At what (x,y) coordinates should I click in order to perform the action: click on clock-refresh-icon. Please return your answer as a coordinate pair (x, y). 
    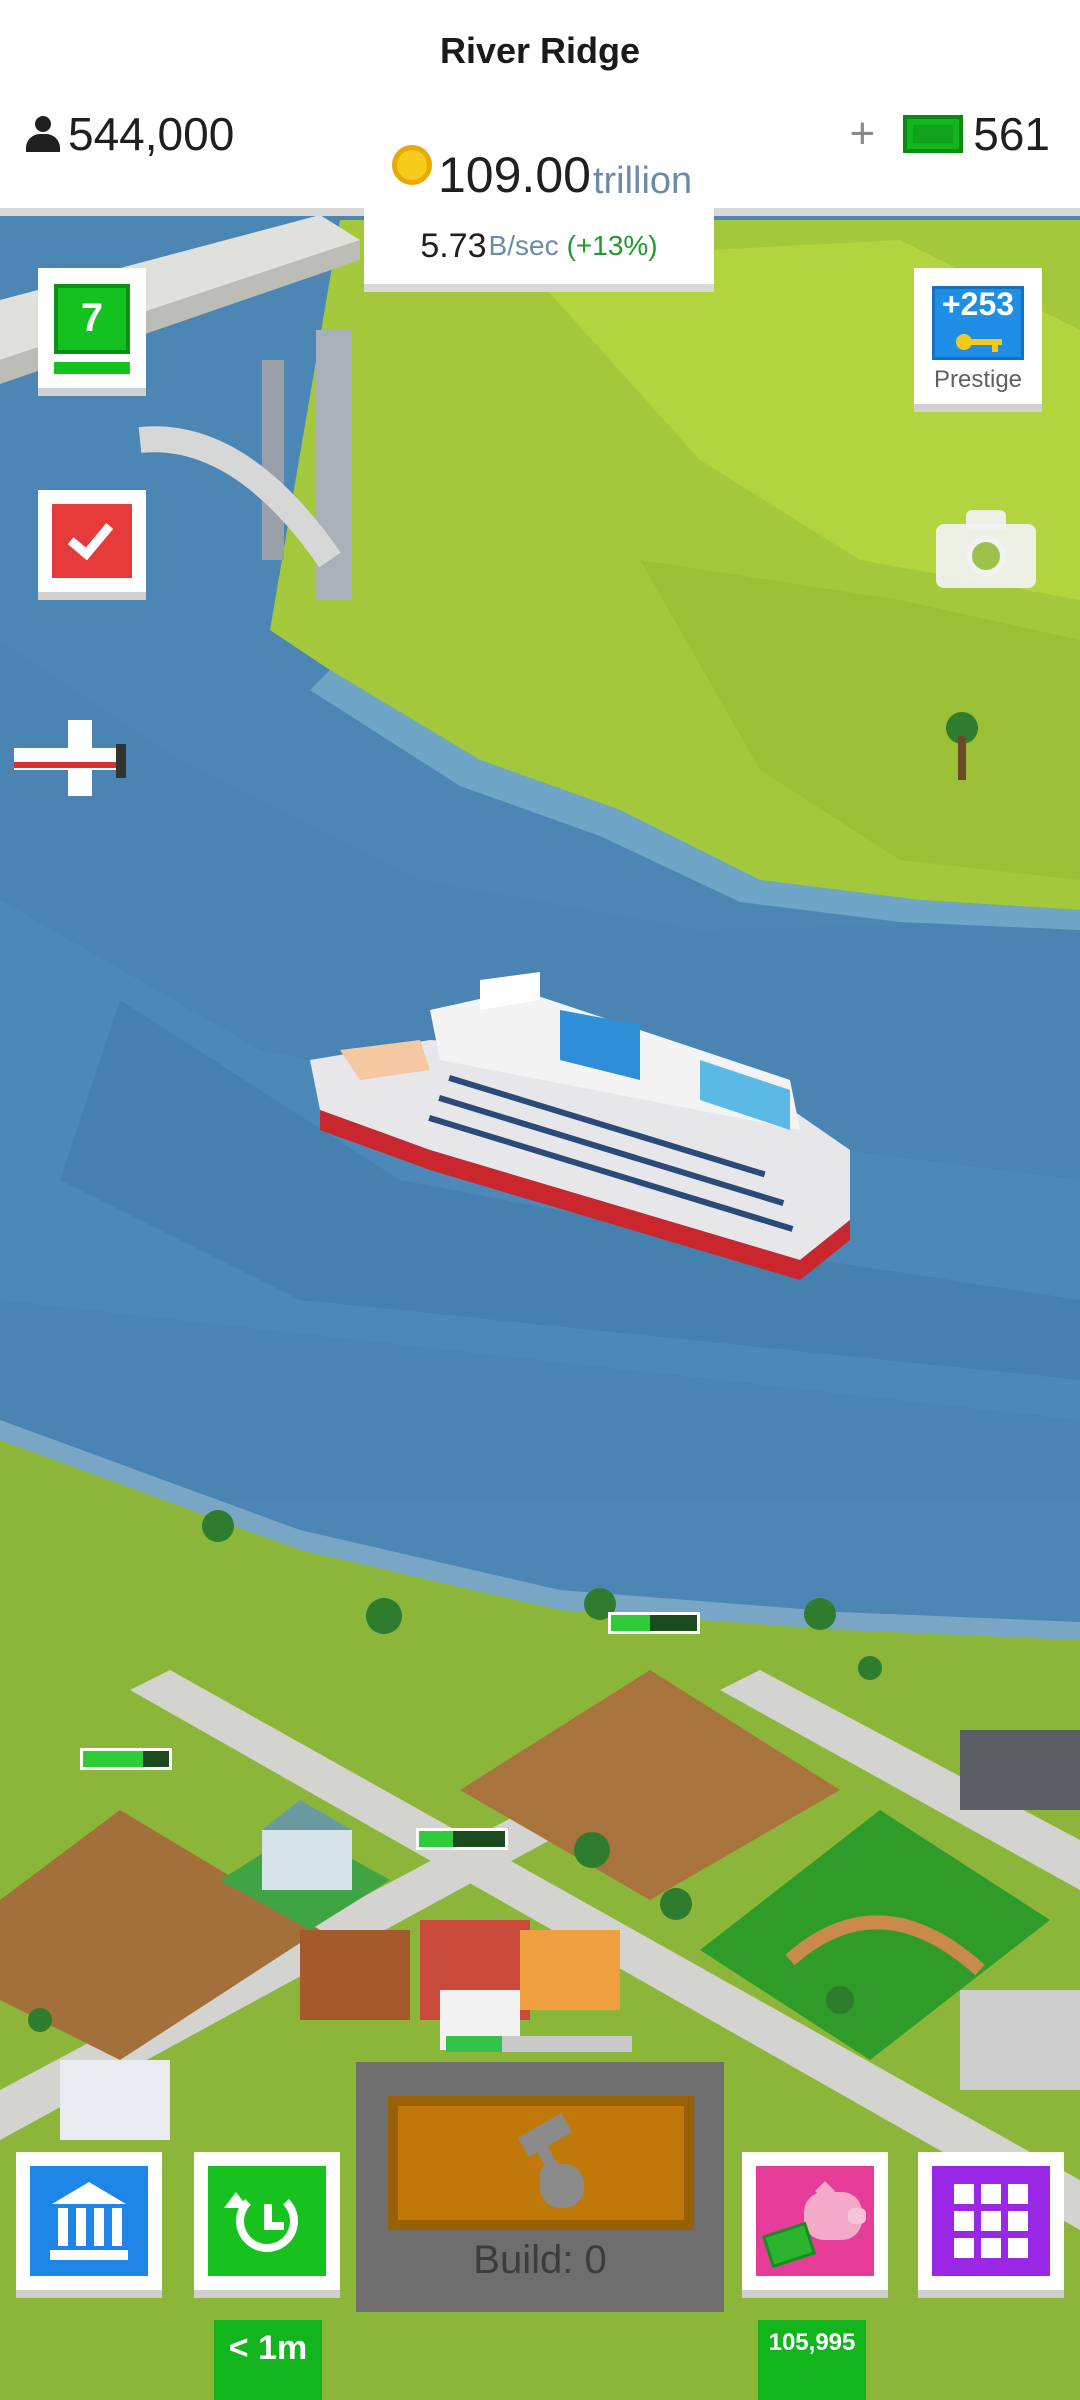
    Looking at the image, I should click on (267, 2221).